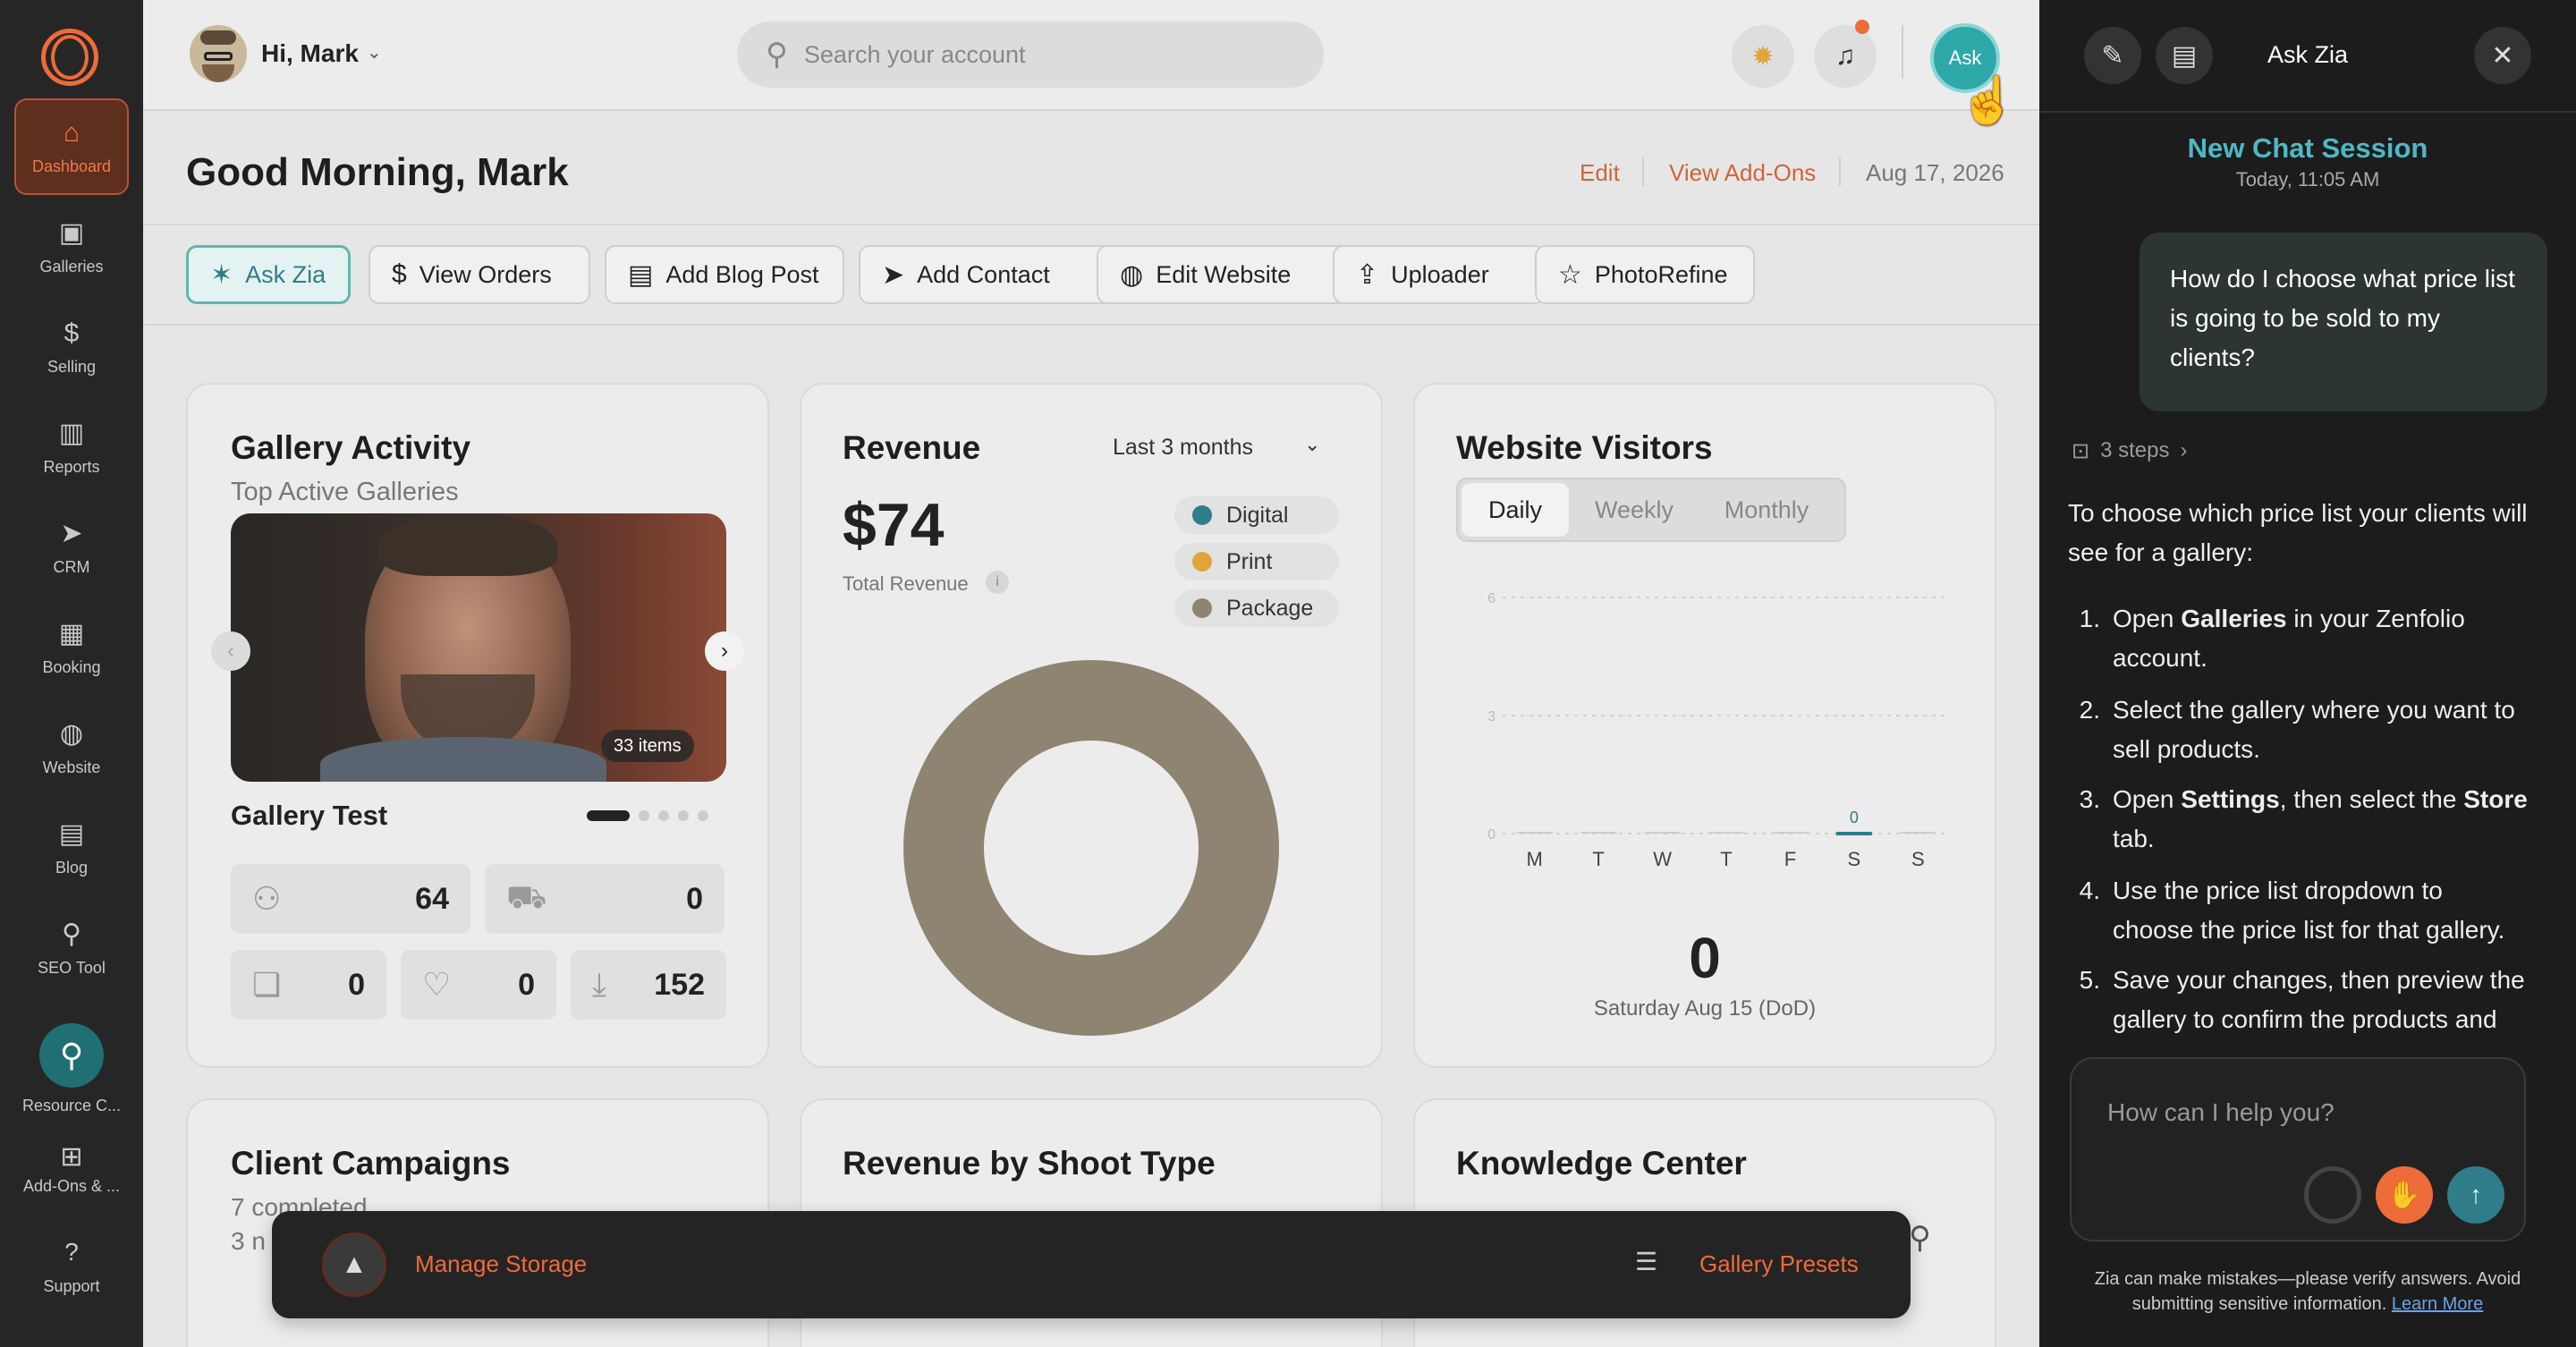 The width and height of the screenshot is (2576, 1347). What do you see at coordinates (71, 166) in the screenshot?
I see `sidebar-item-label: Dashboard` at bounding box center [71, 166].